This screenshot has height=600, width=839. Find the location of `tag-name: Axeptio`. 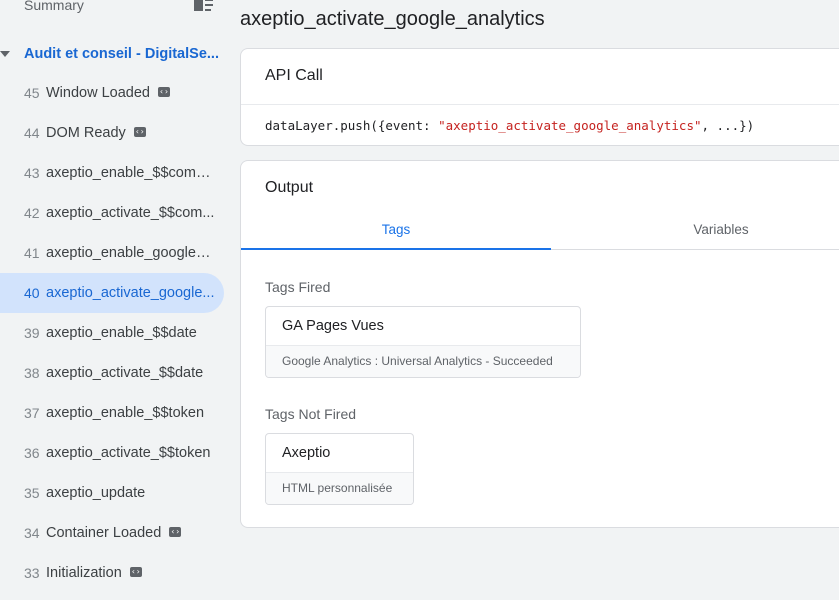

tag-name: Axeptio is located at coordinates (339, 453).